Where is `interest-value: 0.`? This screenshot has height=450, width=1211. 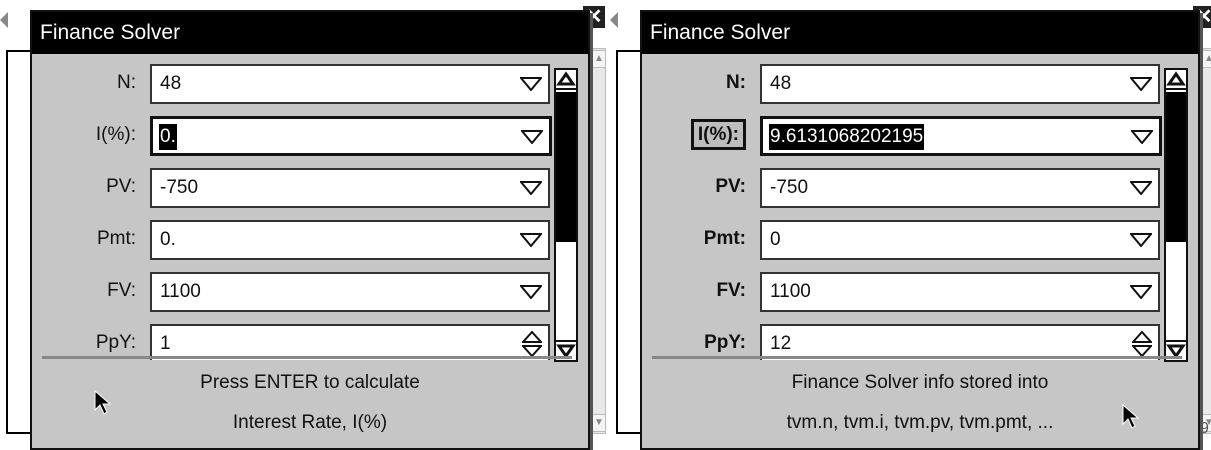
interest-value: 0. is located at coordinates (168, 137).